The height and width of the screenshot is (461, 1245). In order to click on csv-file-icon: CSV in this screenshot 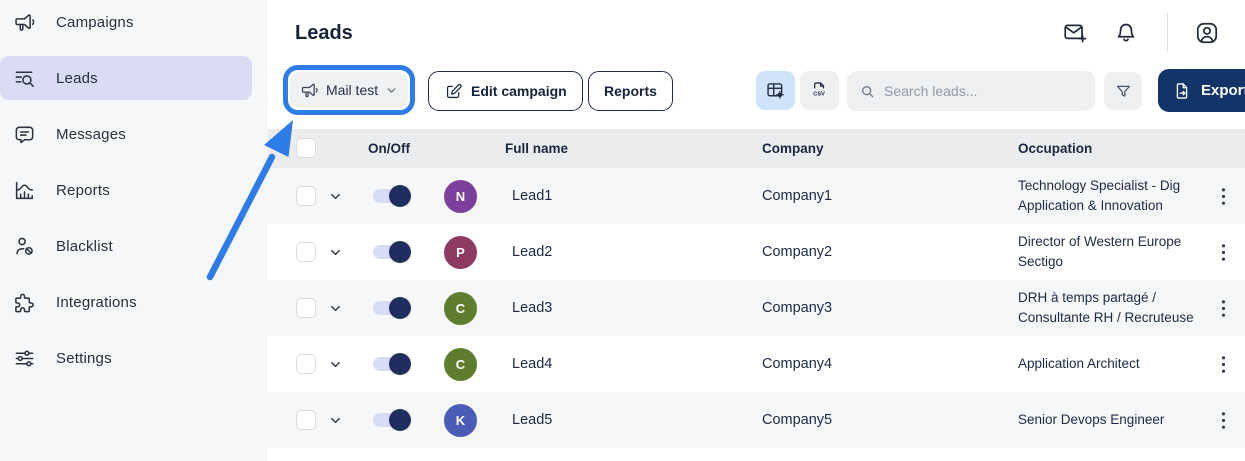, I will do `click(819, 89)`.